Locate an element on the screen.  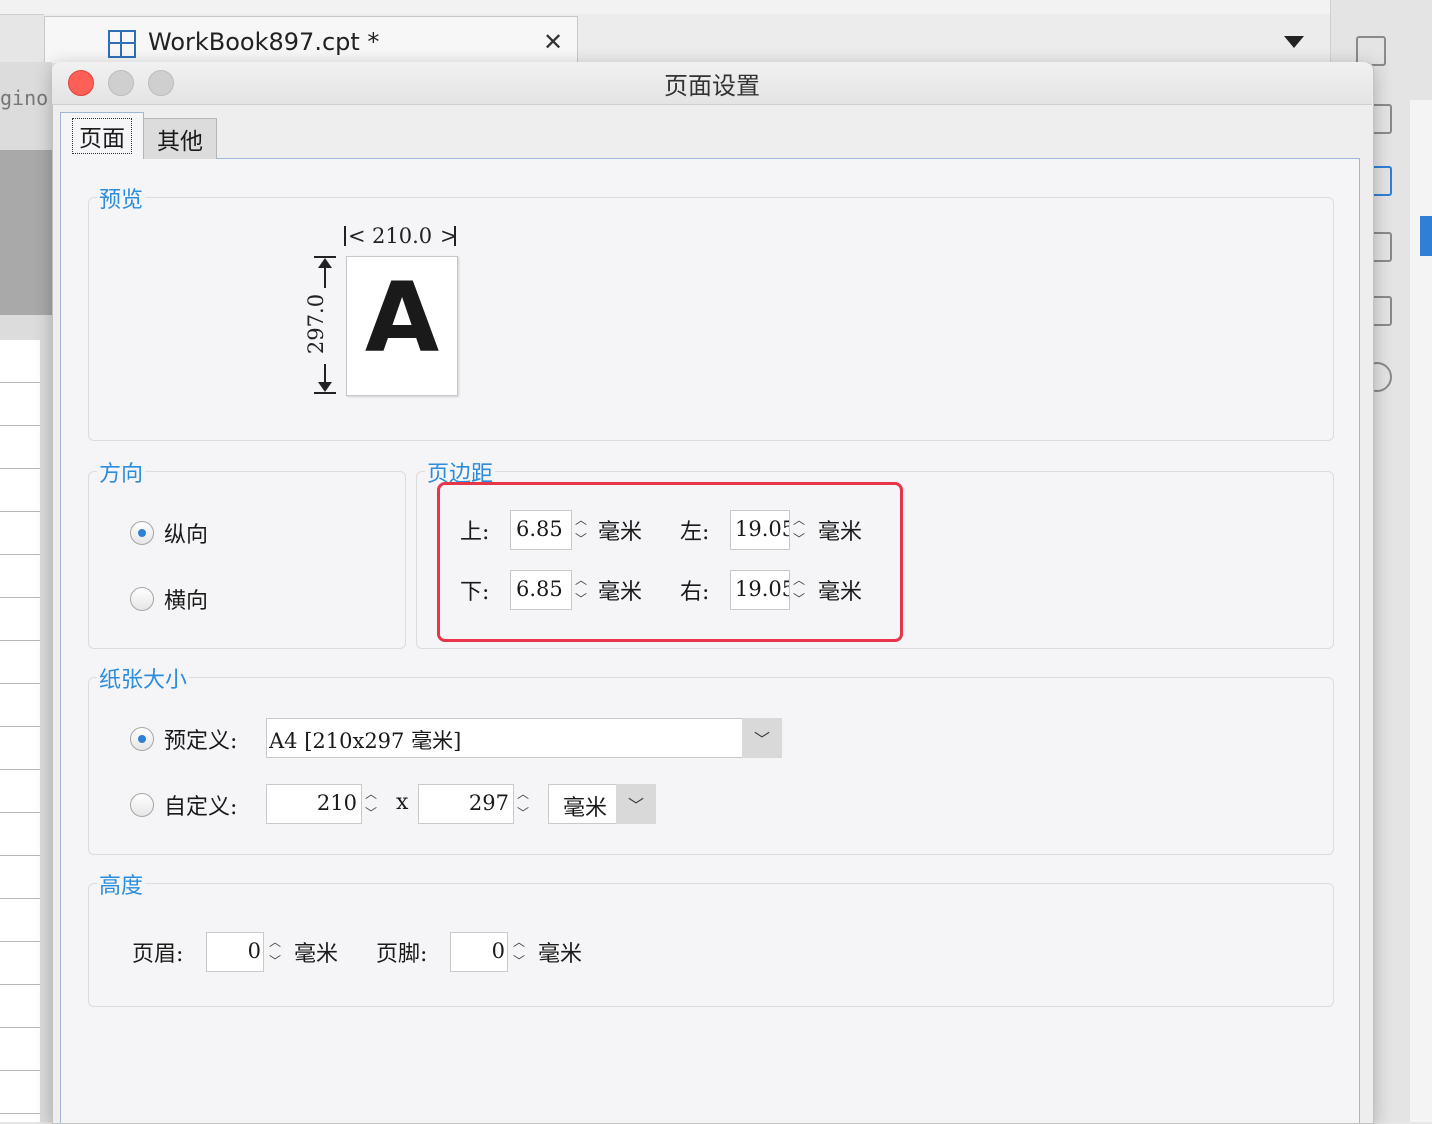
portrait-label: 纵向 is located at coordinates (186, 533).